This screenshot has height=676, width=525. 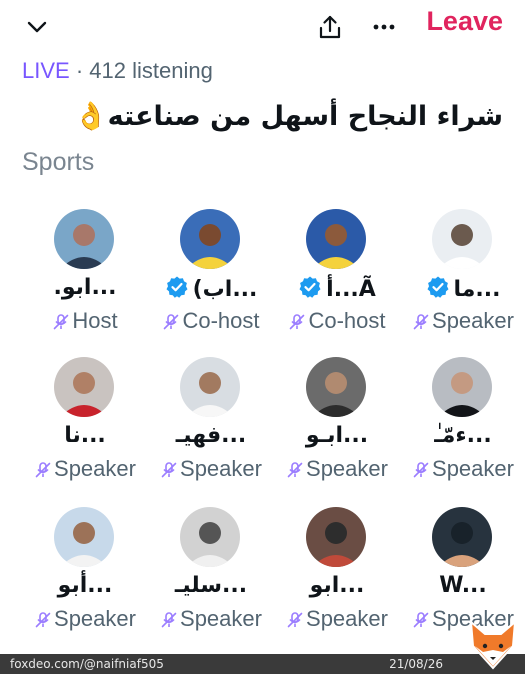 I want to click on watermark-source: foxdeo.com/@naifniaf505, so click(x=87, y=664).